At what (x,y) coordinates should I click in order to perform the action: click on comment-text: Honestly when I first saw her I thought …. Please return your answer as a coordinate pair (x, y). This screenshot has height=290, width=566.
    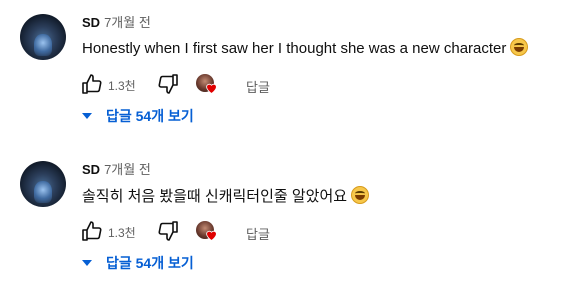
    Looking at the image, I should click on (305, 47).